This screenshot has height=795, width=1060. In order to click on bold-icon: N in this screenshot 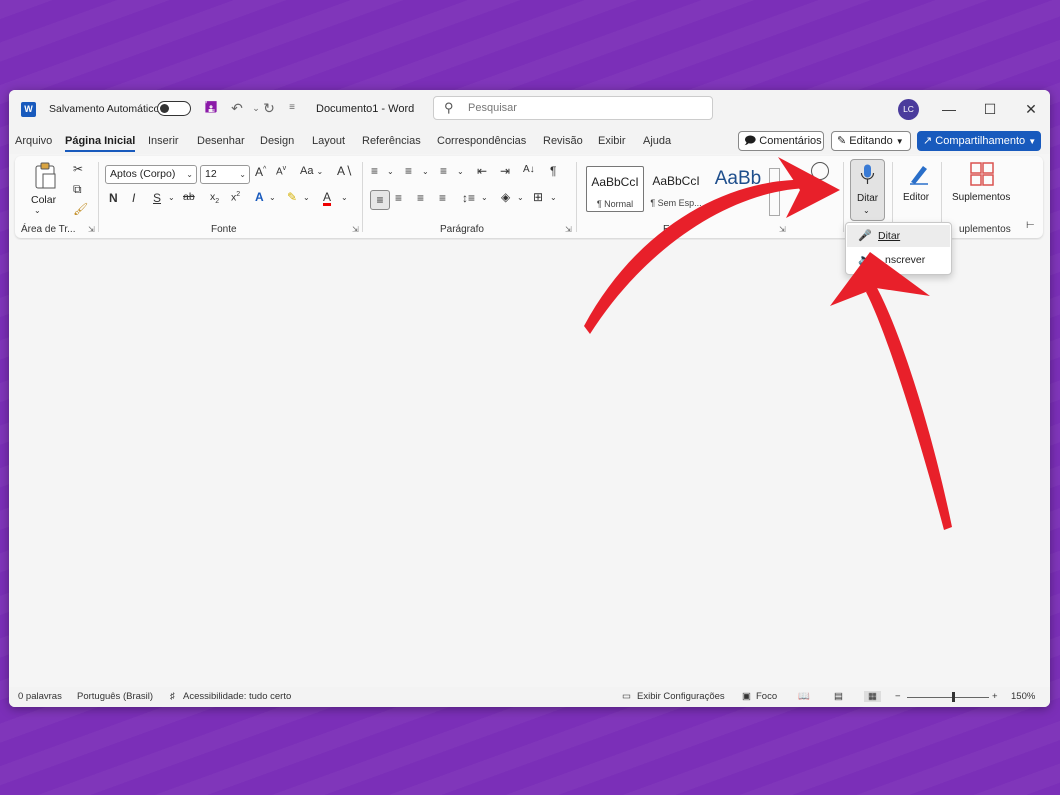, I will do `click(113, 198)`.